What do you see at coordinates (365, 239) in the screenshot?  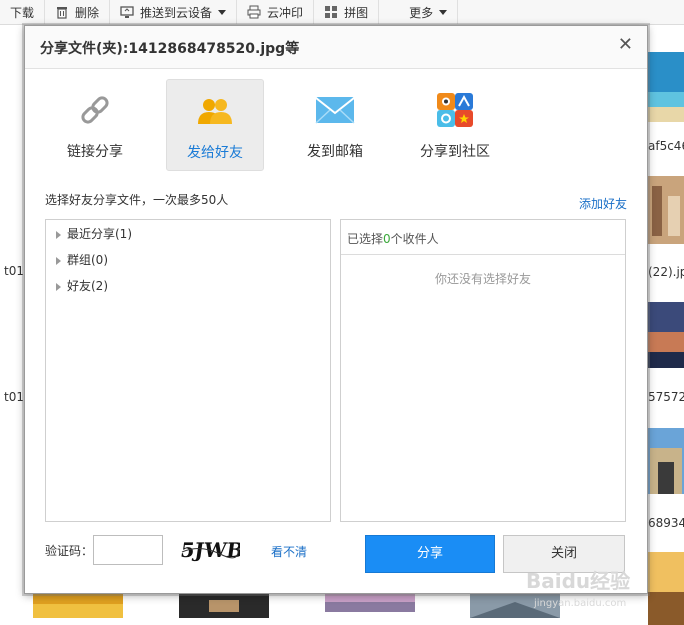 I see `selected-prefix: 已选择` at bounding box center [365, 239].